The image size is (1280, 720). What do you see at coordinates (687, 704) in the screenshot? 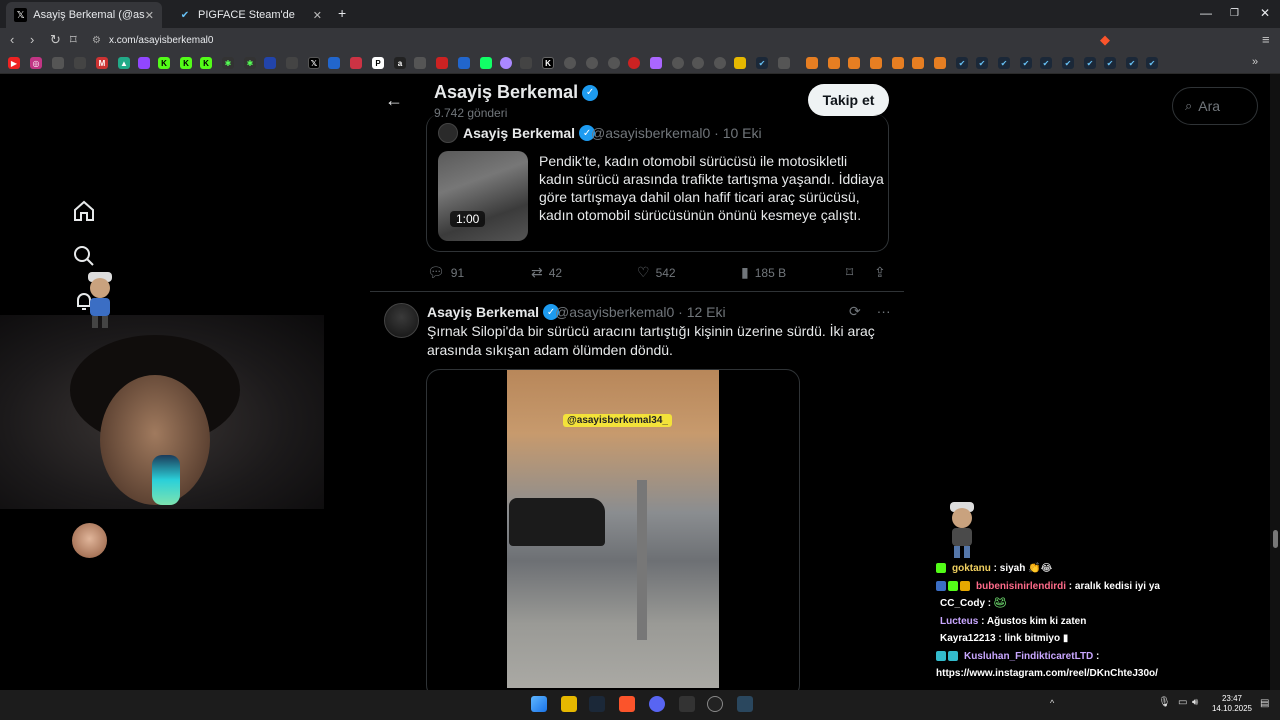
I see `app-taskbar-icon` at bounding box center [687, 704].